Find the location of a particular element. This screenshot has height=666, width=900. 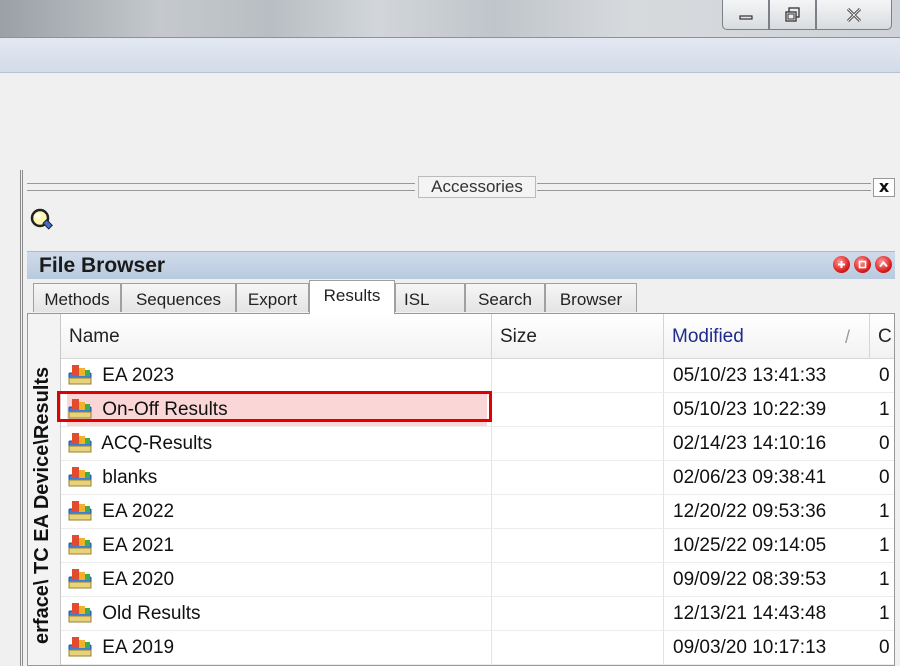

tab-export: Export is located at coordinates (272, 297).